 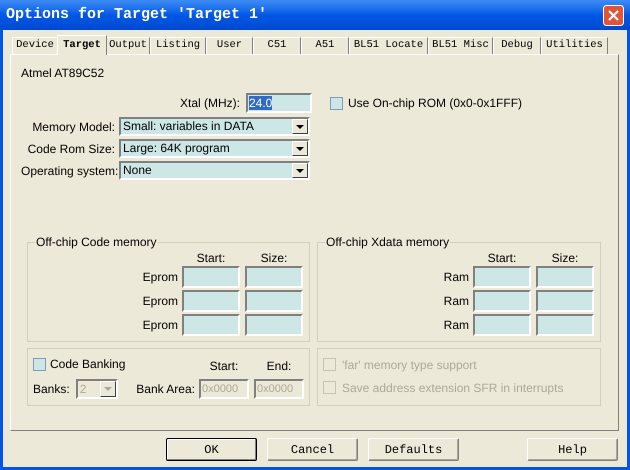 I want to click on tab: Debug, so click(x=517, y=45).